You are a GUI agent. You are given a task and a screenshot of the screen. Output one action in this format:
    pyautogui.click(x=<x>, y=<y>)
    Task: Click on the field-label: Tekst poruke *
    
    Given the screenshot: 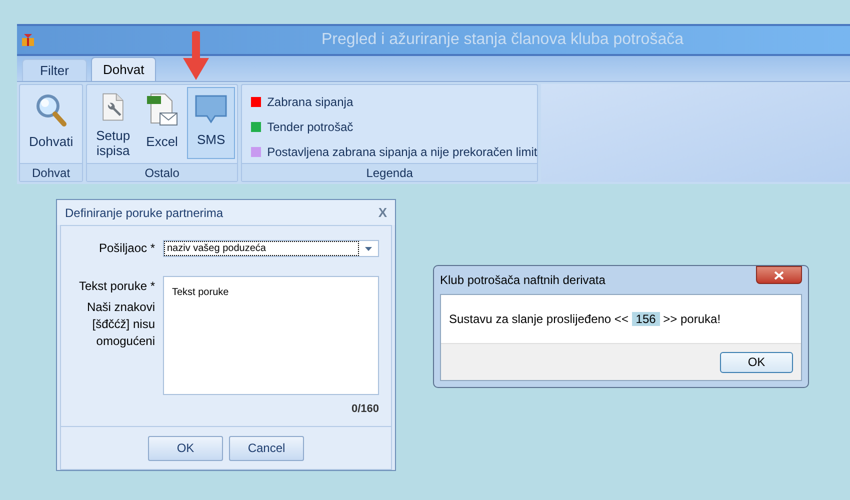 What is the action you would take?
    pyautogui.click(x=116, y=286)
    